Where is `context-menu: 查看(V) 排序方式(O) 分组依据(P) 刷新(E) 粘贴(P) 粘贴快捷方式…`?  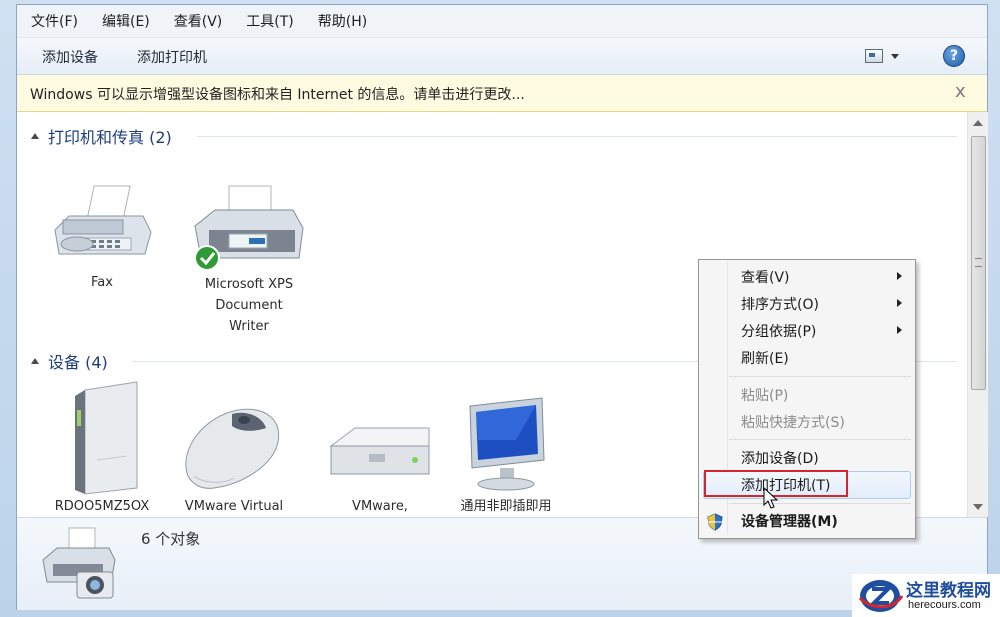 context-menu: 查看(V) 排序方式(O) 分组依据(P) 刷新(E) 粘贴(P) 粘贴快捷方式… is located at coordinates (807, 399).